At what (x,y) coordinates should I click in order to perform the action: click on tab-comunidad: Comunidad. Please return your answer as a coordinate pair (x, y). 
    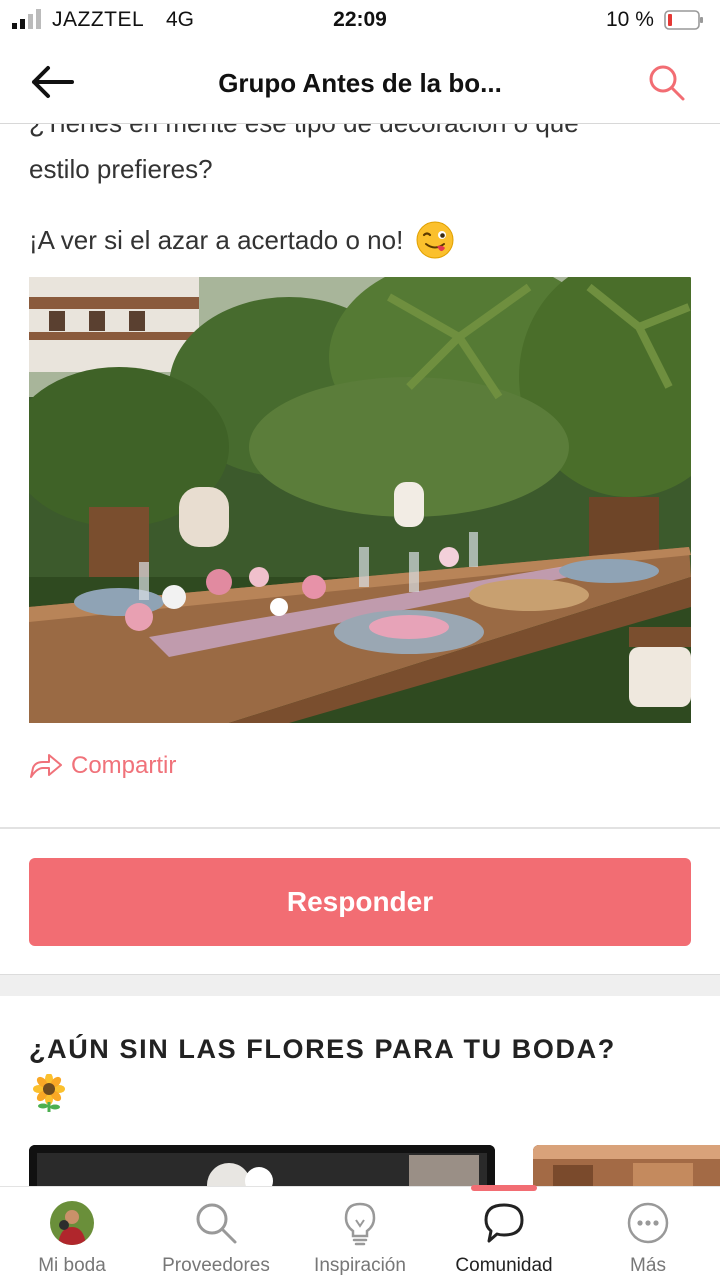
    Looking at the image, I should click on (504, 1233).